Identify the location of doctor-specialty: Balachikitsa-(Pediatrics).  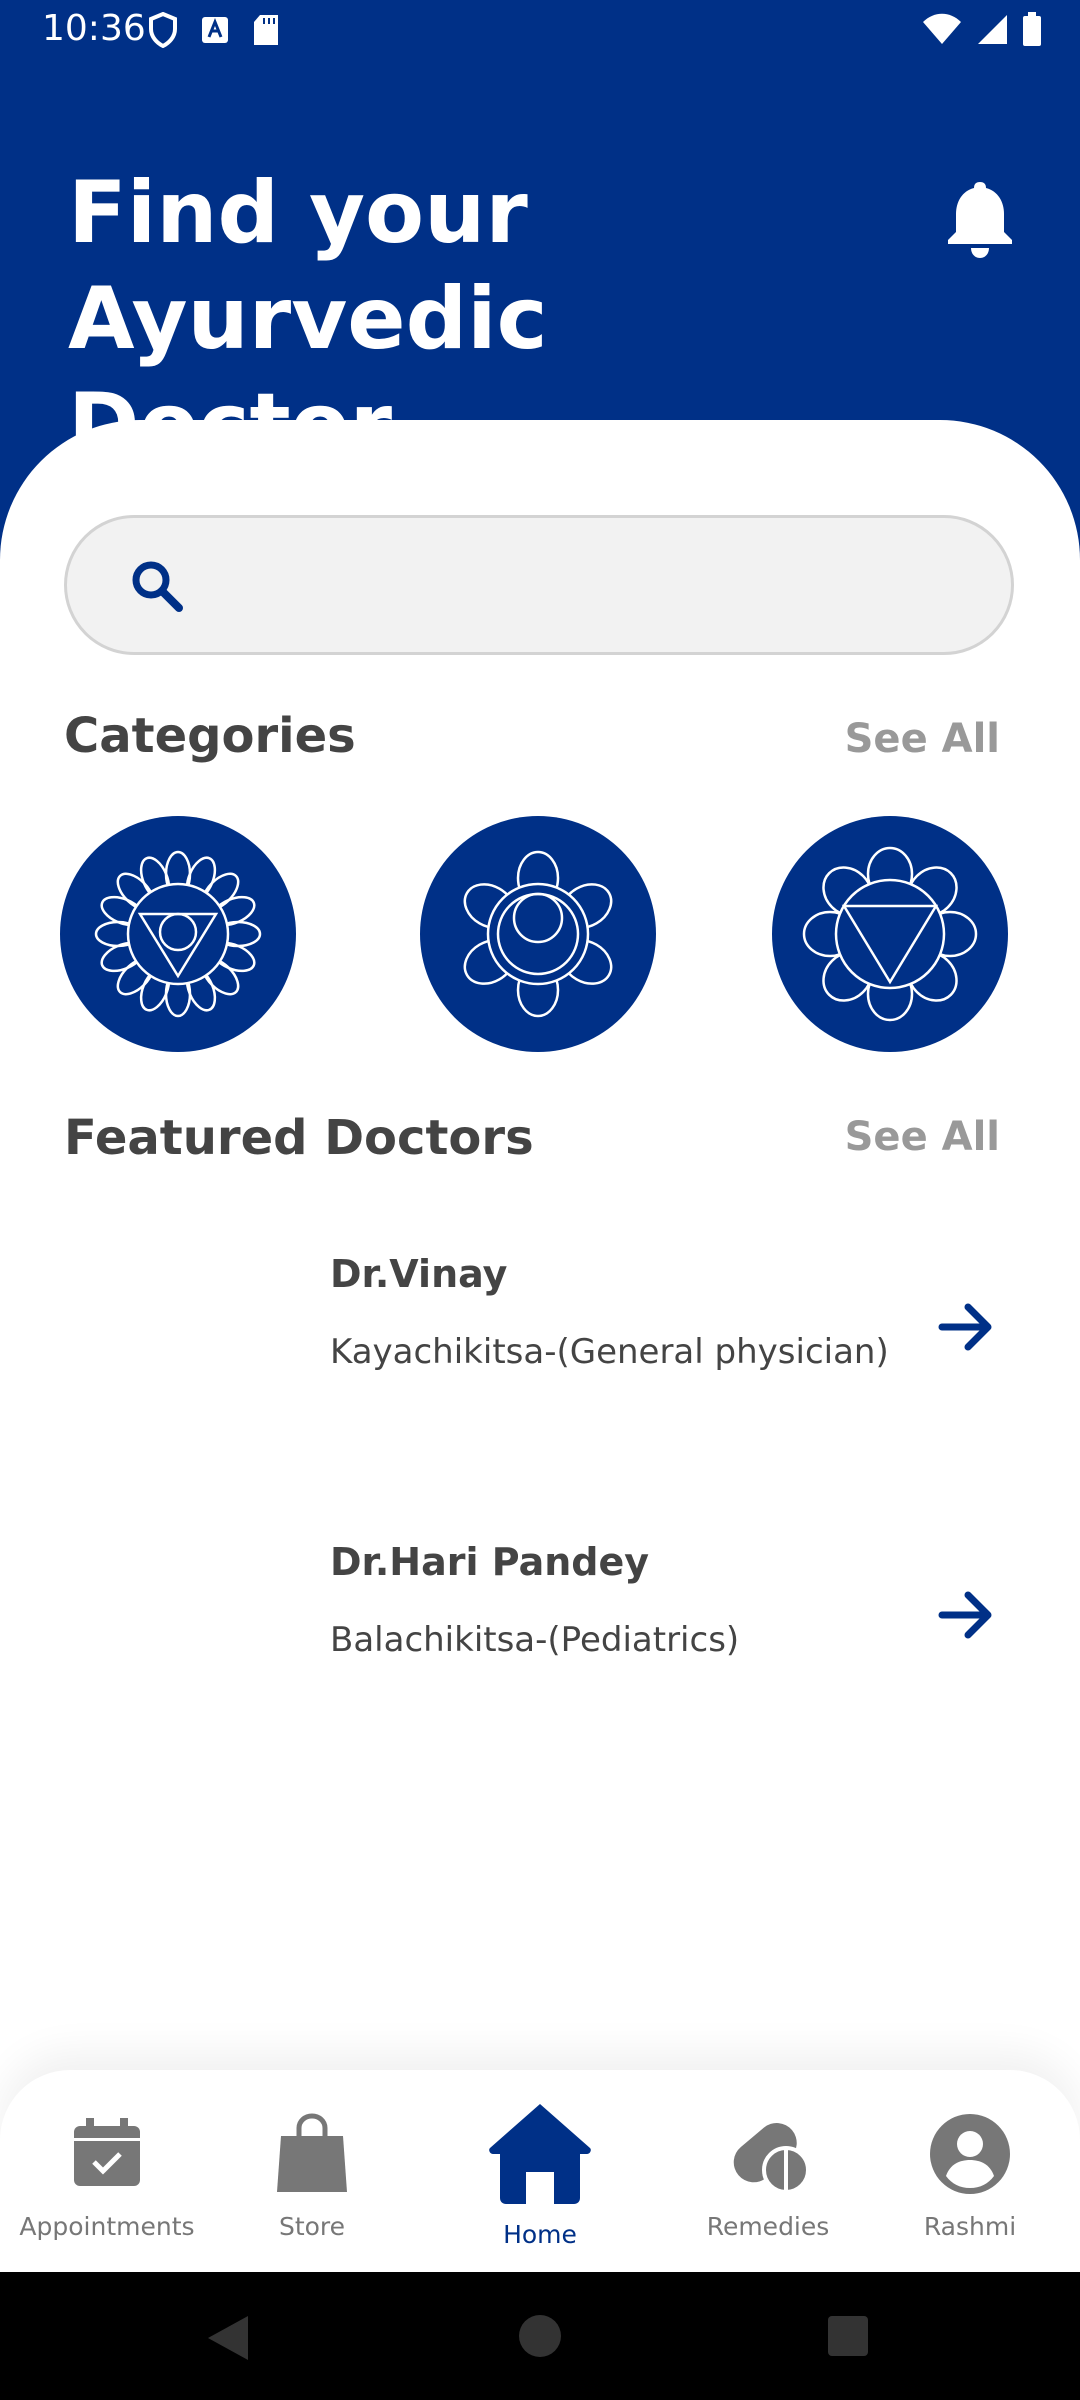
(535, 1640).